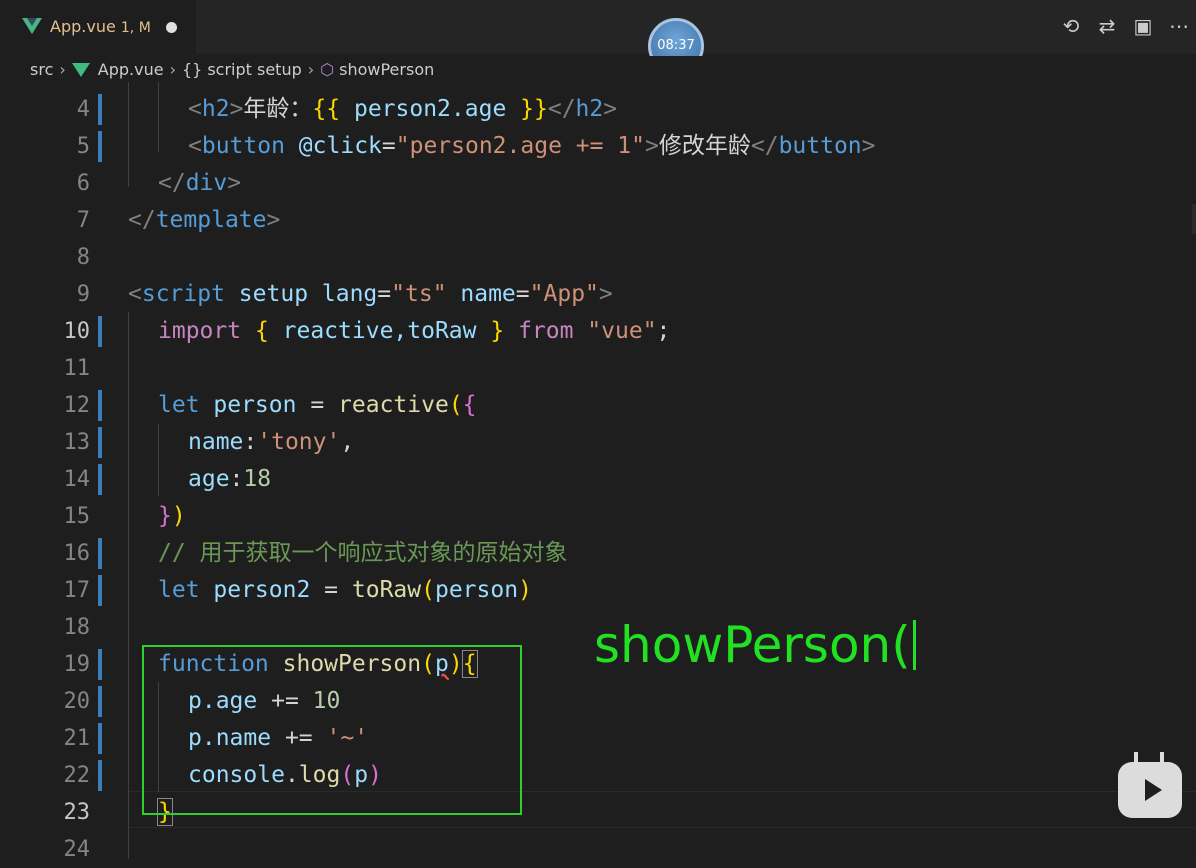  I want to click on line-number: 19, so click(77, 664).